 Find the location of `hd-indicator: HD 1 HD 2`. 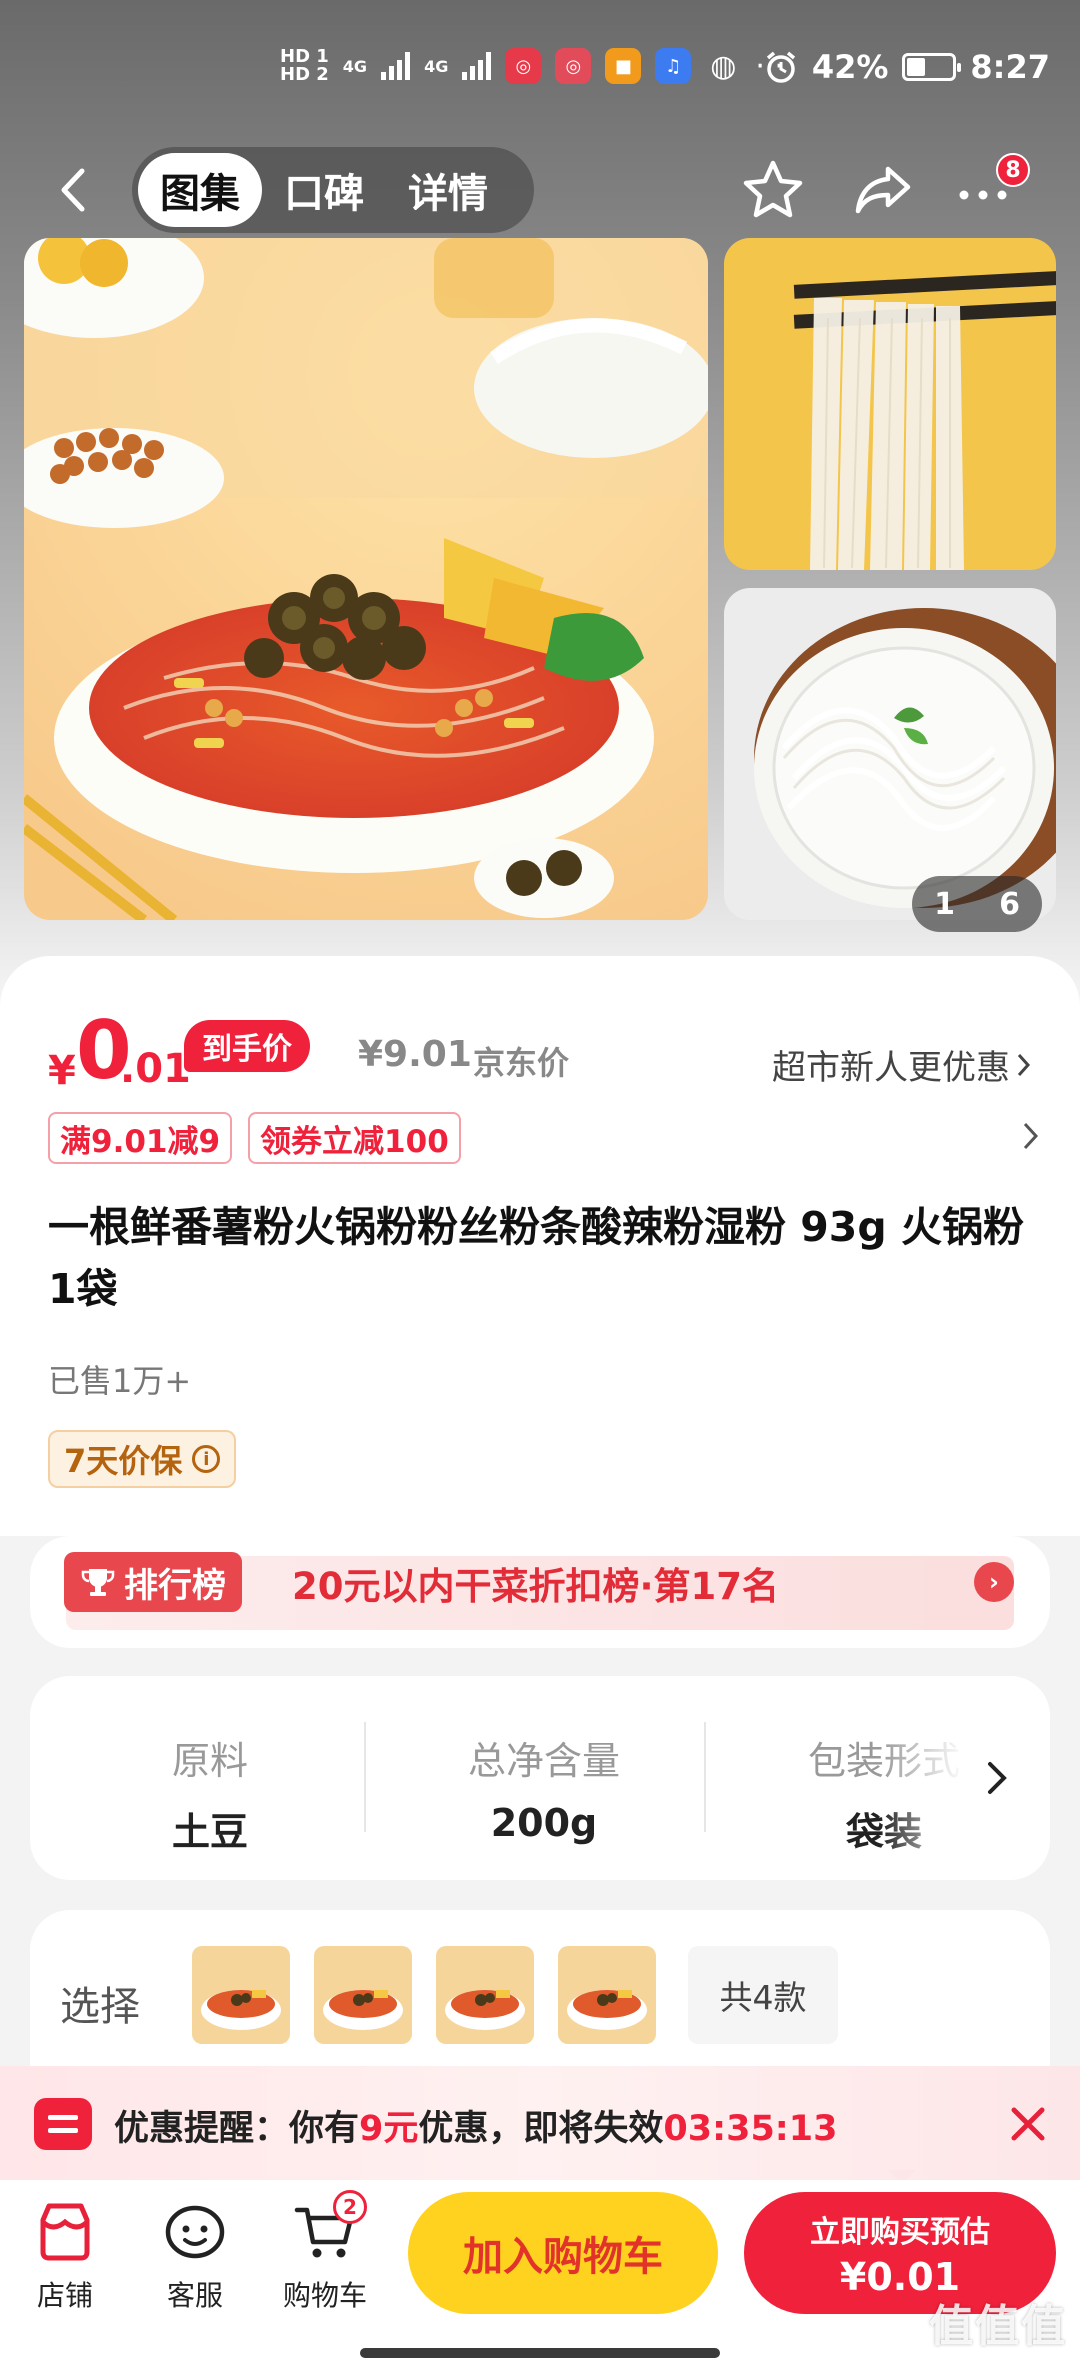

hd-indicator: HD 1 HD 2 is located at coordinates (304, 66).